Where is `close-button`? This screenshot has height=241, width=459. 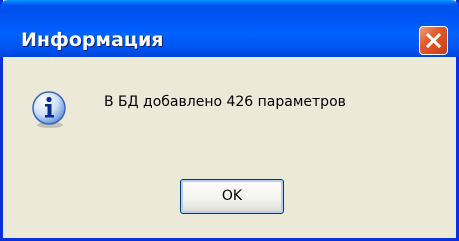
close-button is located at coordinates (433, 40).